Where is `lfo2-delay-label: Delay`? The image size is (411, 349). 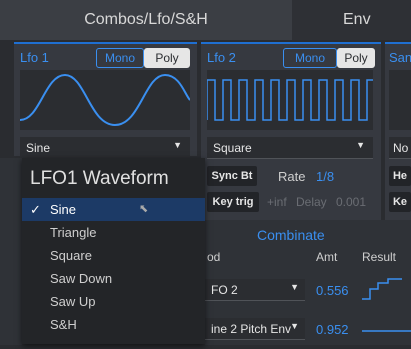 lfo2-delay-label: Delay is located at coordinates (311, 202).